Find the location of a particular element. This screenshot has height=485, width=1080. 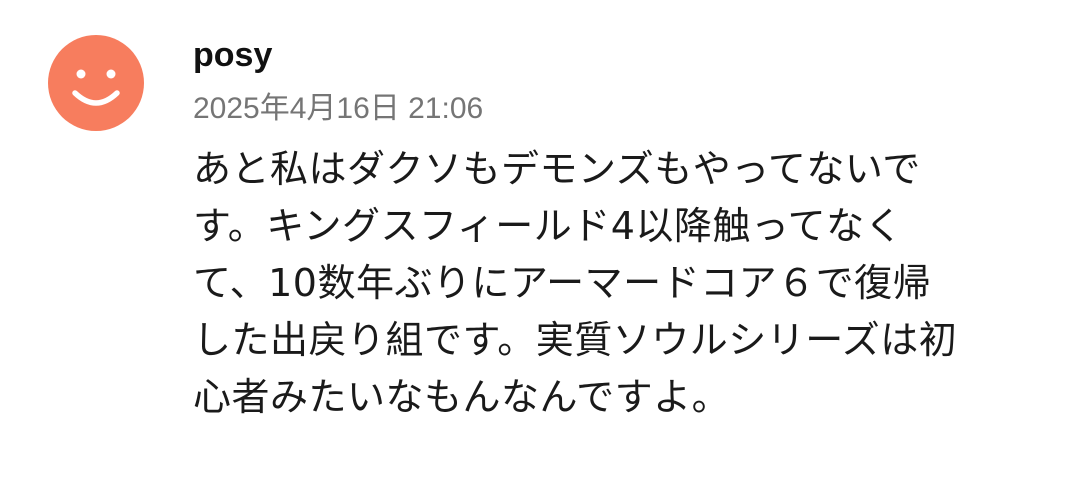

avatar is located at coordinates (96, 83).